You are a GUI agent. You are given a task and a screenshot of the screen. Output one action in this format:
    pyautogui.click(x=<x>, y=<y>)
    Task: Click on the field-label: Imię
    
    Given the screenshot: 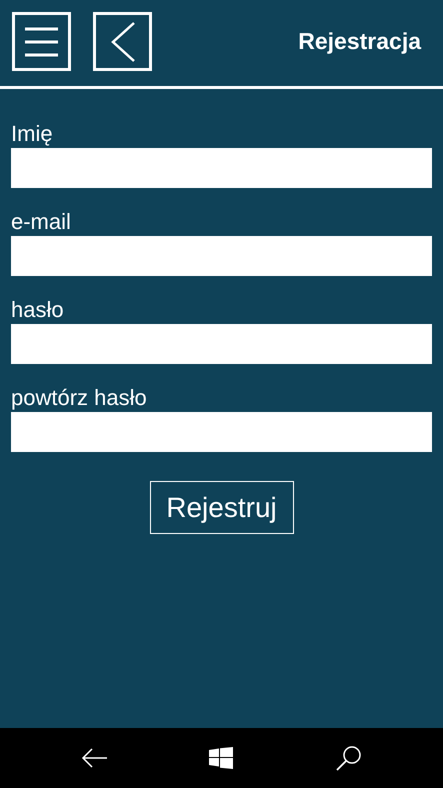 What is the action you would take?
    pyautogui.click(x=32, y=134)
    